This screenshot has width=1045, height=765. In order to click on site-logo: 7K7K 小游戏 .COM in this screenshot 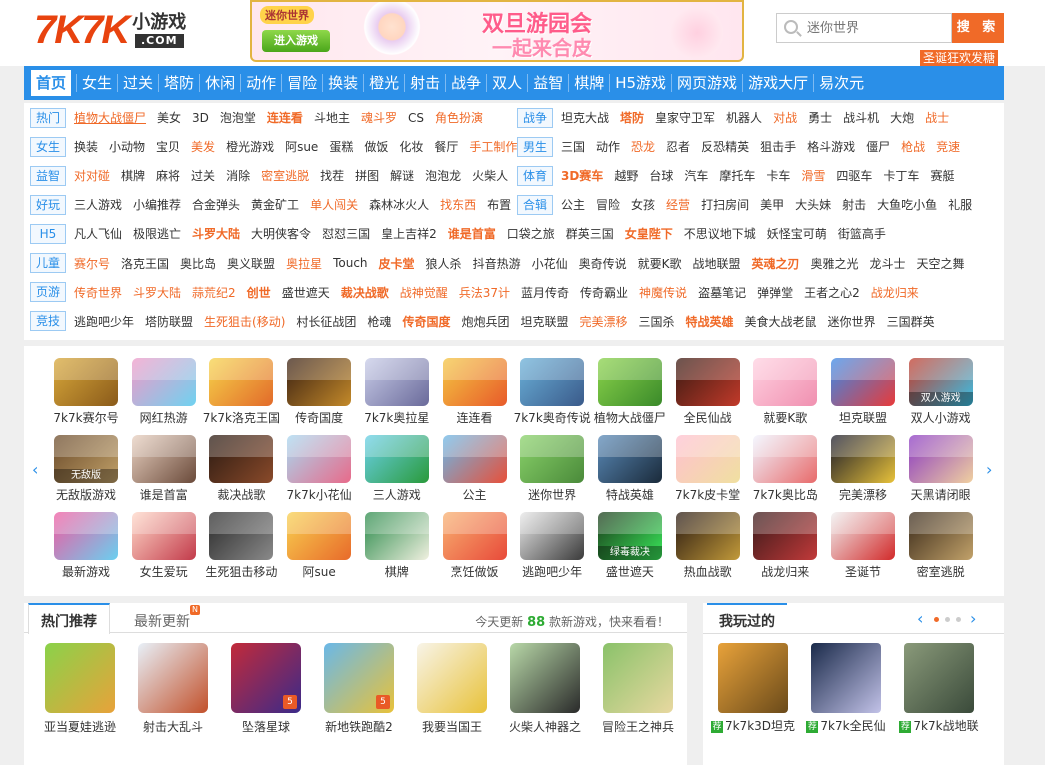, I will do `click(110, 30)`.